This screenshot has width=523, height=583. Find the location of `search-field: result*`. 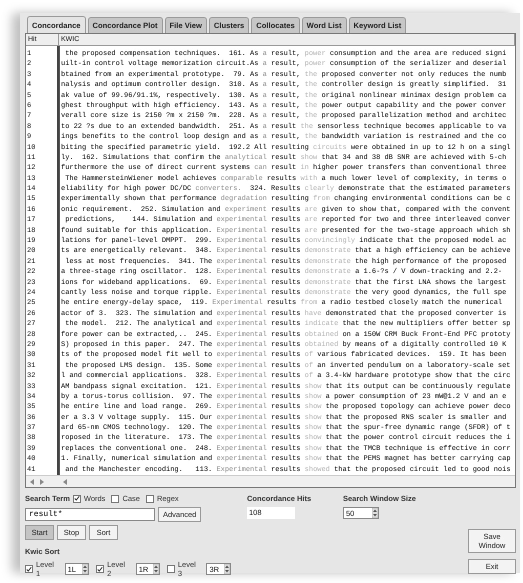

search-field: result* is located at coordinates (90, 514).